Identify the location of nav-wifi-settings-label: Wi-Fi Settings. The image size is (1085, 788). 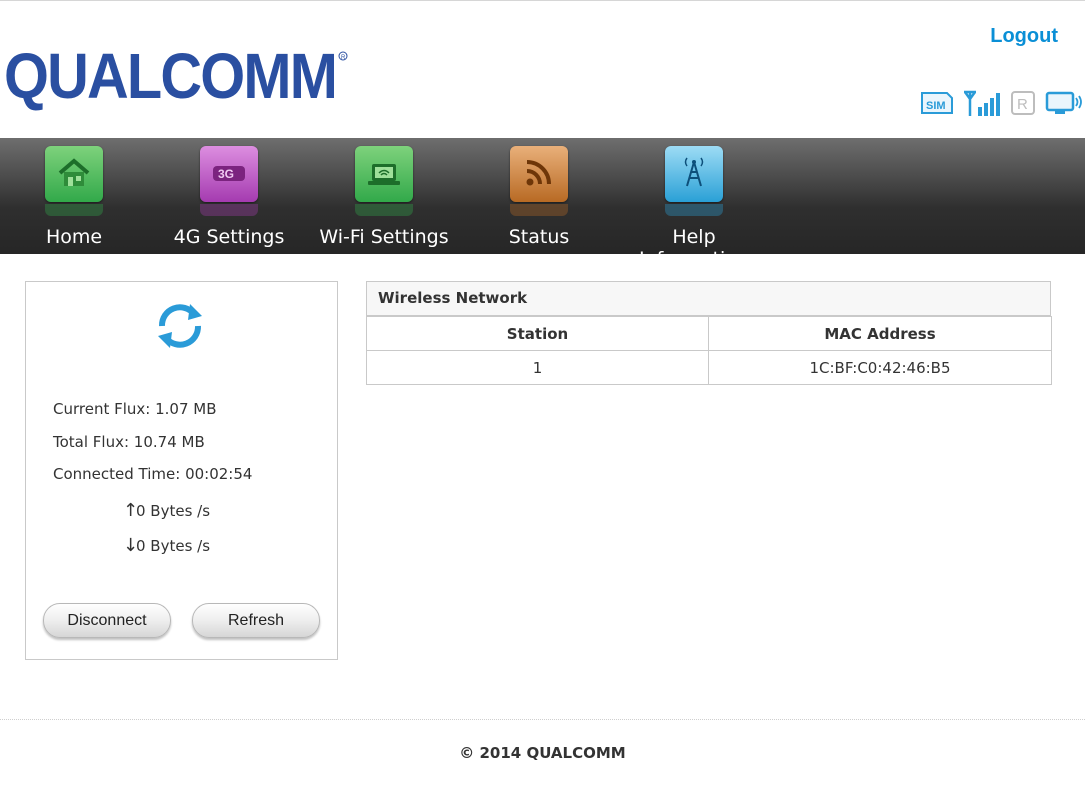
(384, 237).